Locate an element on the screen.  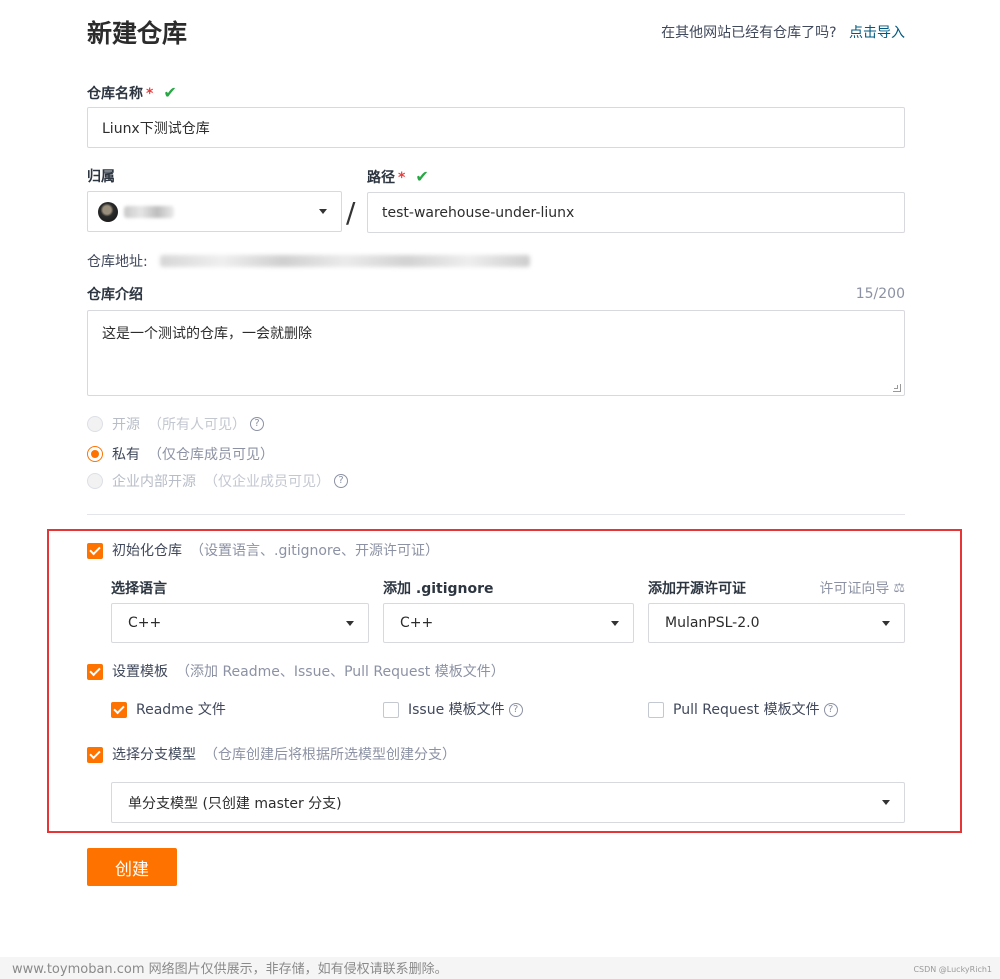
gitignore-label: 添加 .gitignore is located at coordinates (438, 589).